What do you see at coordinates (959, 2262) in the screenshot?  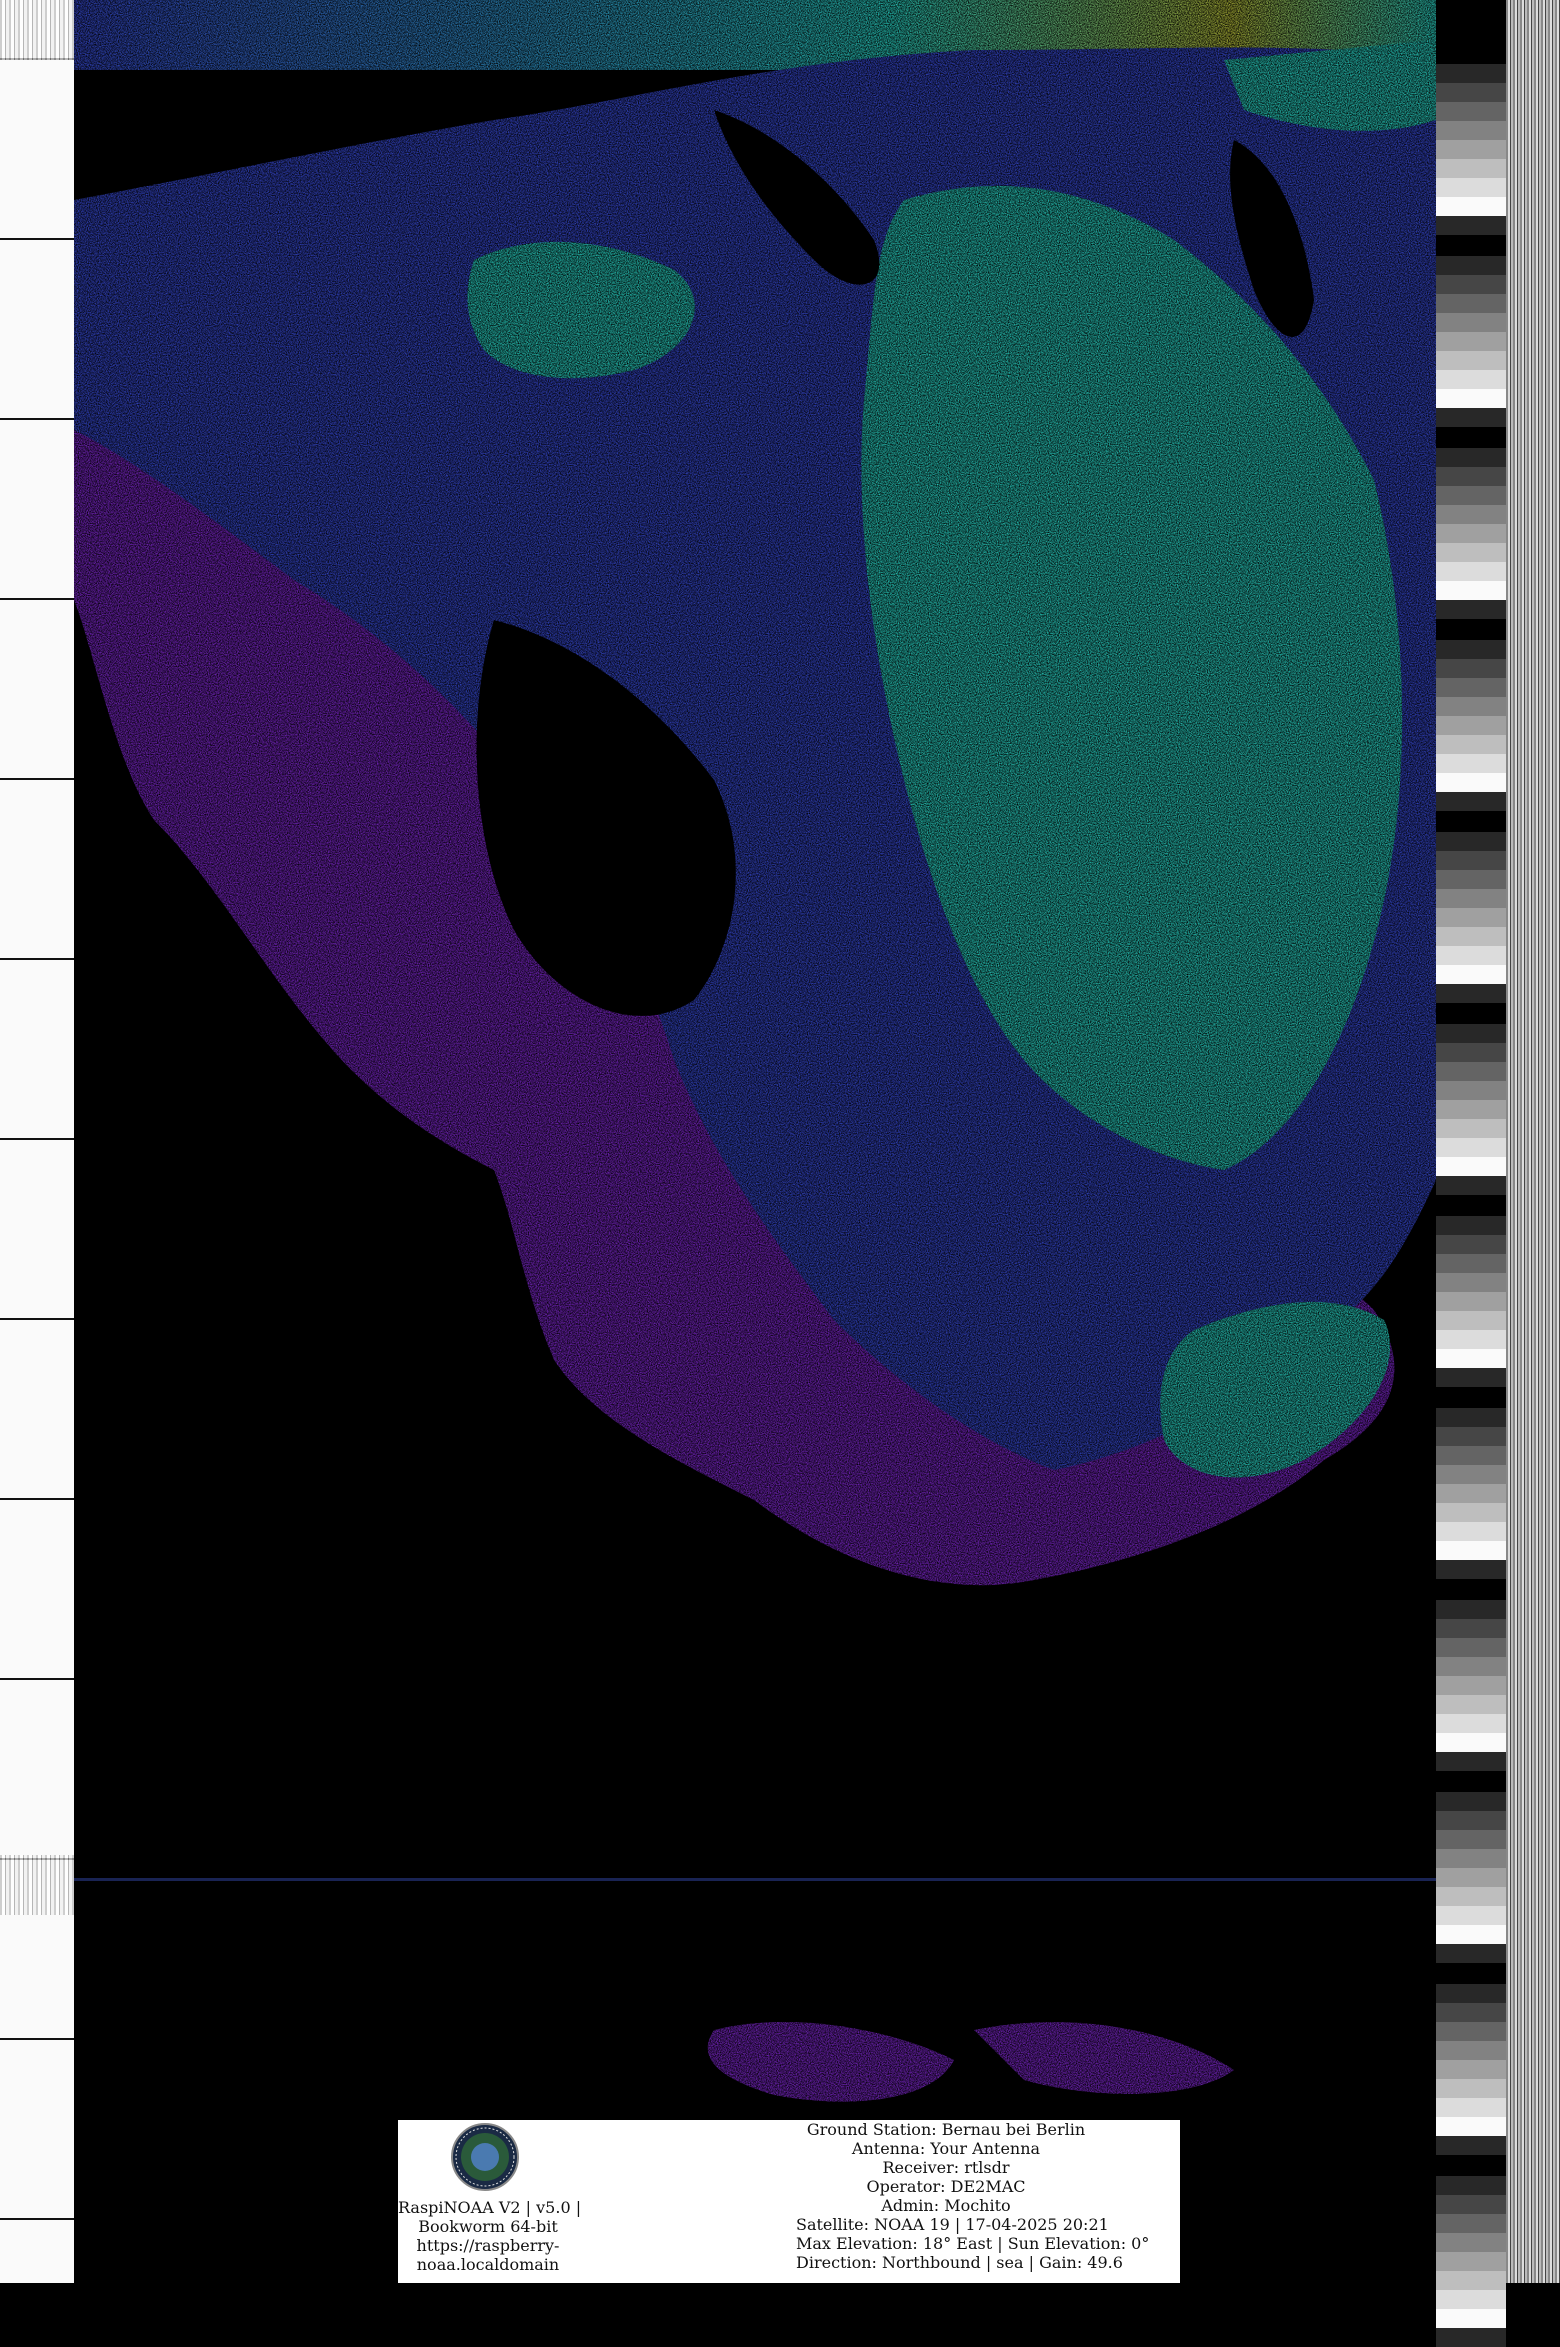 I see `direction-label: Direction: Northbound | sea | Gain: 49.6` at bounding box center [959, 2262].